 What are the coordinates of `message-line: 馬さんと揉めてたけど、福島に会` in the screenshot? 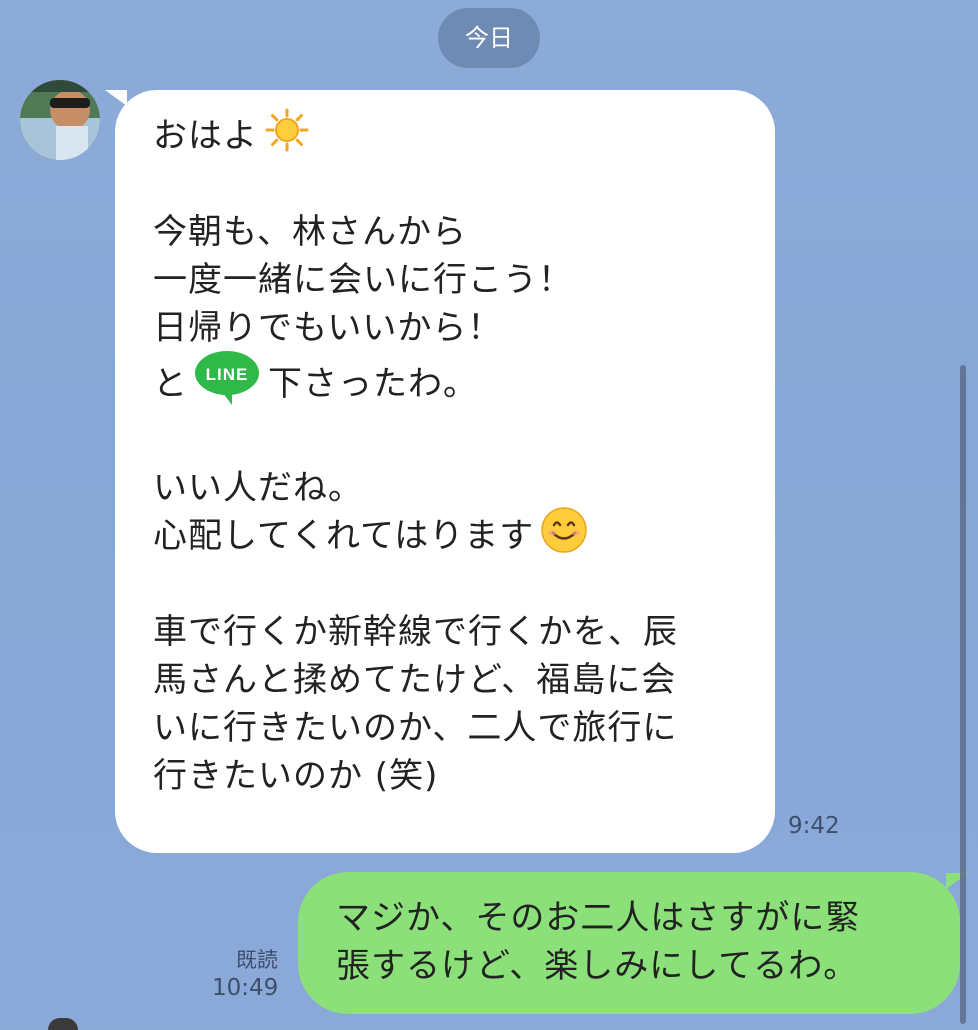 It's located at (415, 680).